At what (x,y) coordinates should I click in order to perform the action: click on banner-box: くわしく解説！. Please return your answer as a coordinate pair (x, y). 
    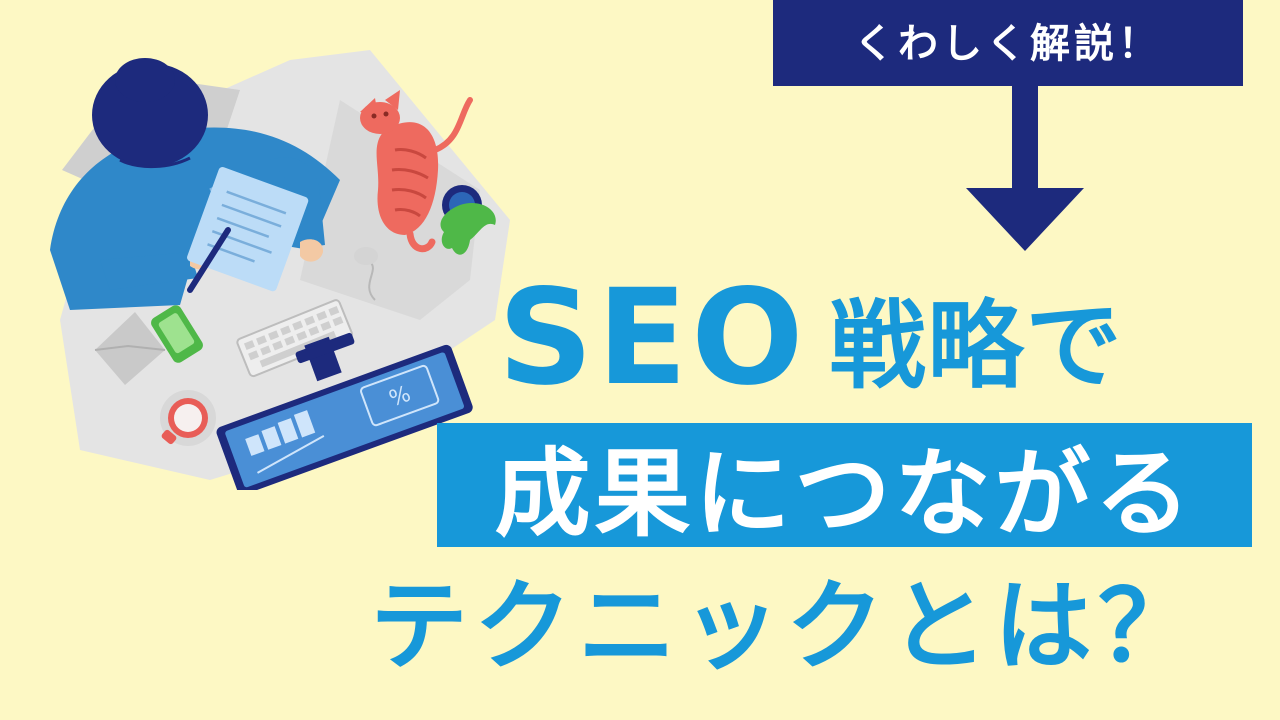
    Looking at the image, I should click on (1008, 43).